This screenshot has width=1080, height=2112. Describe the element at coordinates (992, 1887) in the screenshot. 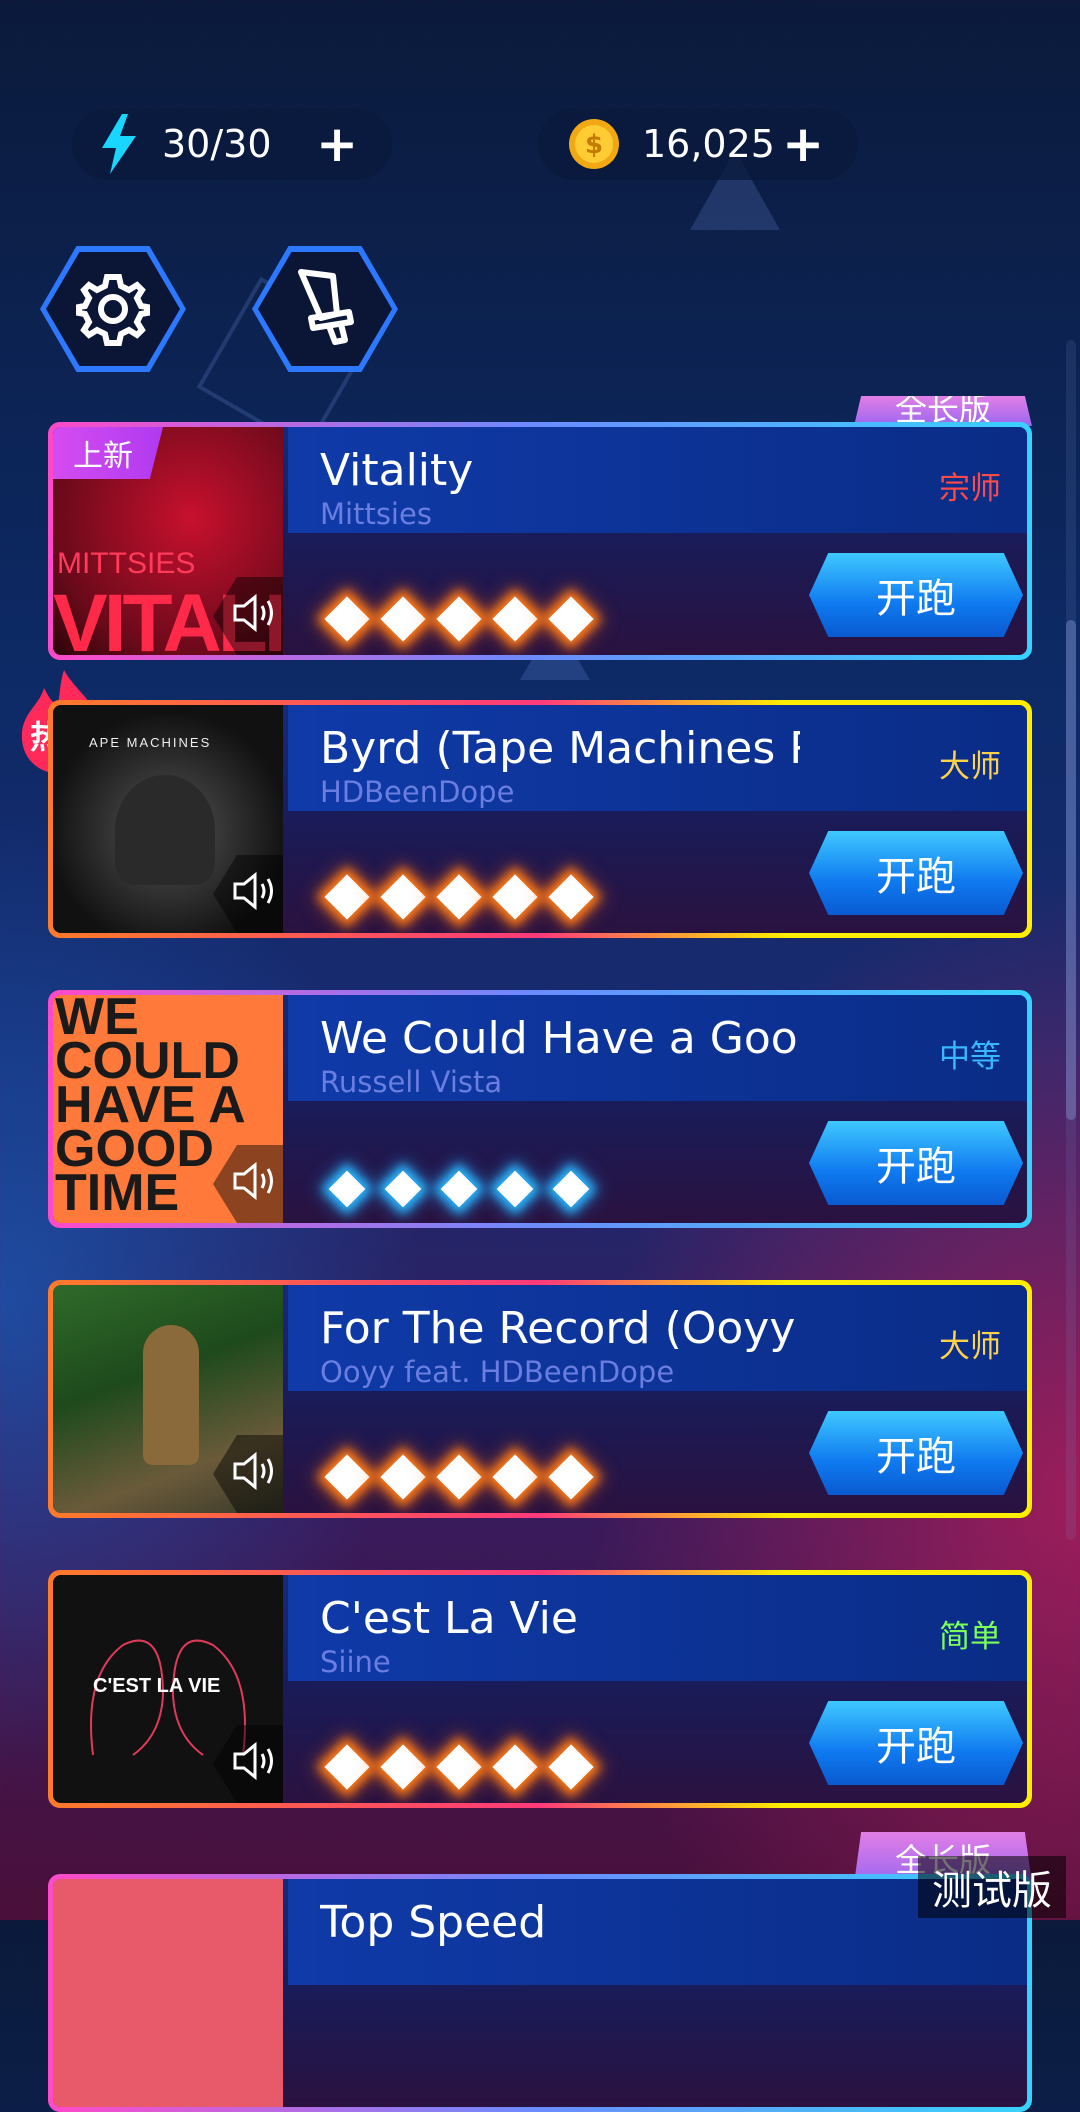

I see `test-version-label: 测试版` at that location.